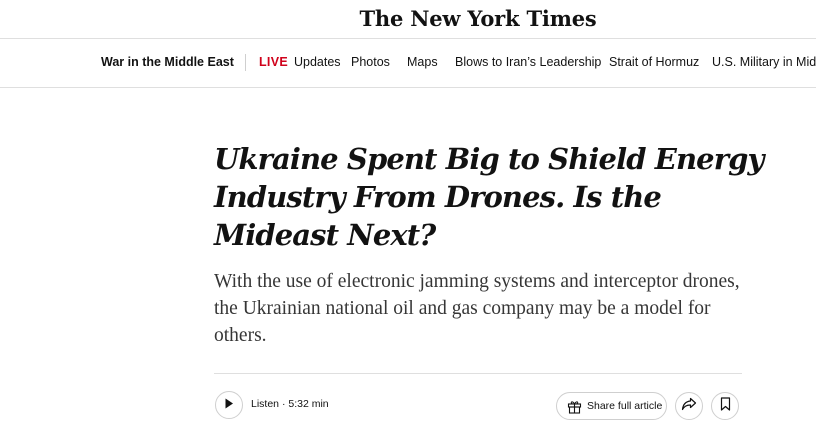 This screenshot has width=816, height=437. I want to click on masthead: The New York Times, so click(408, 19).